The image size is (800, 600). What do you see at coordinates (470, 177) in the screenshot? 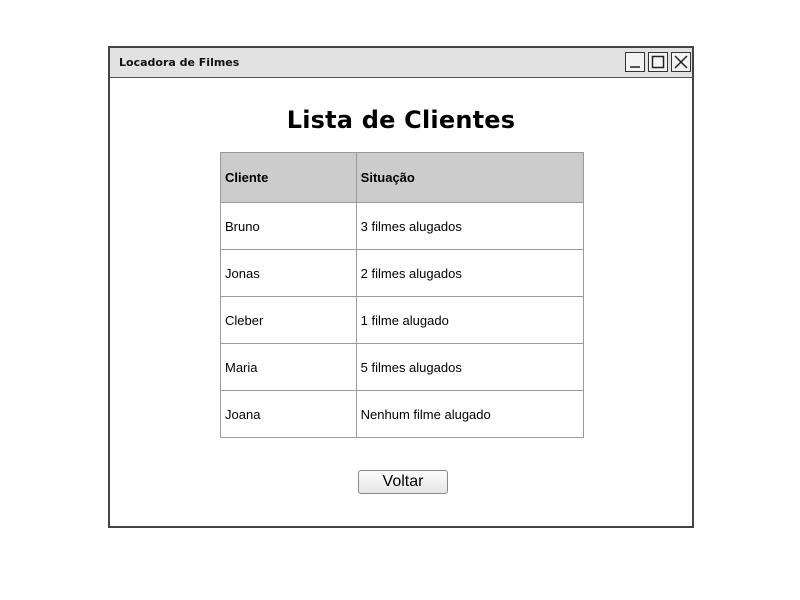
I see `column-header-situacao: Situação` at bounding box center [470, 177].